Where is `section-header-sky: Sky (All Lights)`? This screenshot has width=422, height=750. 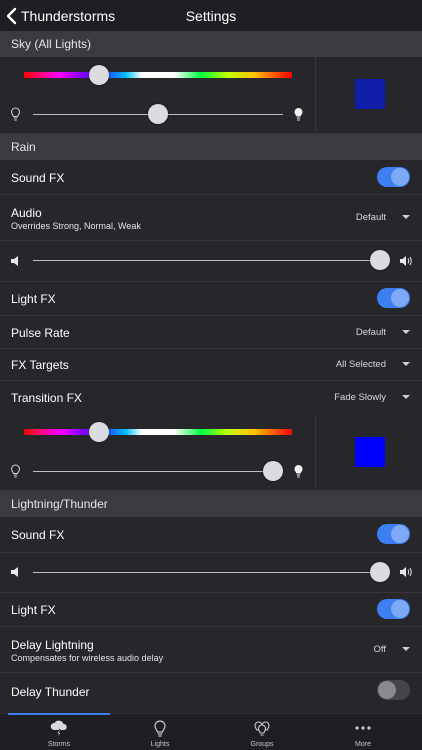
section-header-sky: Sky (All Lights) is located at coordinates (211, 44).